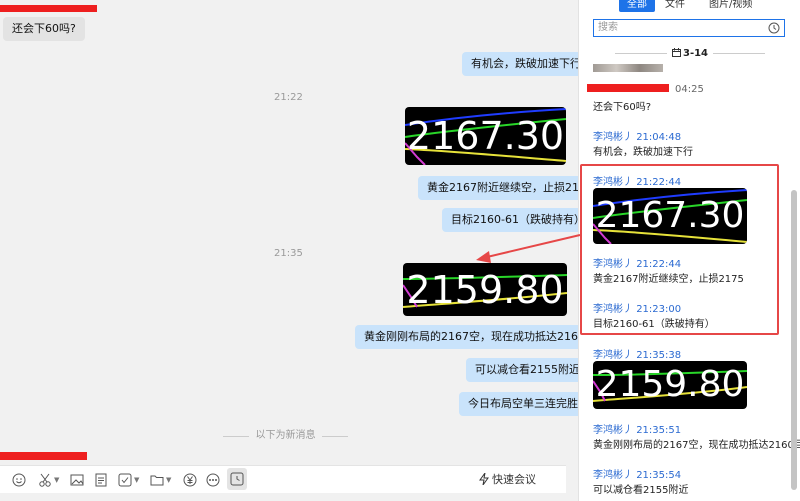  What do you see at coordinates (730, 6) in the screenshot?
I see `tab-media: 图片/视频` at bounding box center [730, 6].